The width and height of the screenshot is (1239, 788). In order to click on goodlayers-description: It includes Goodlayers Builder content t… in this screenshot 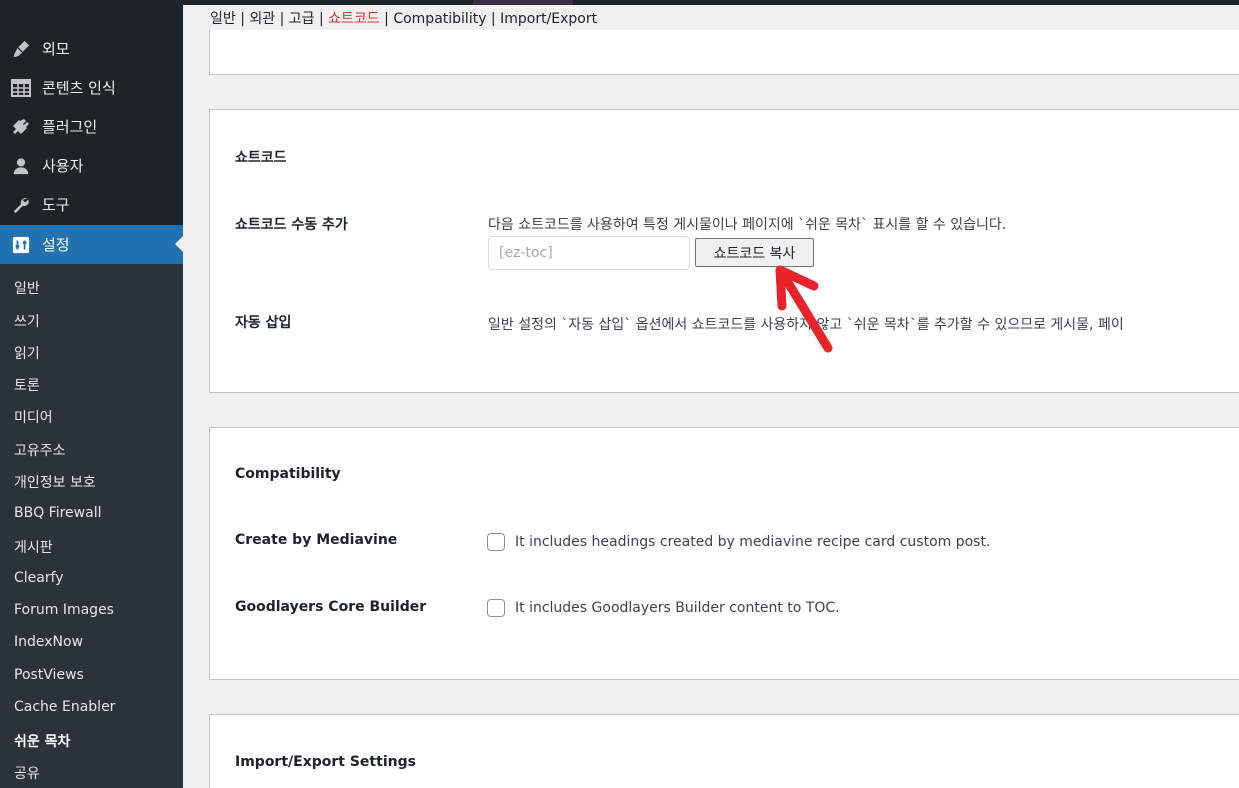, I will do `click(677, 608)`.